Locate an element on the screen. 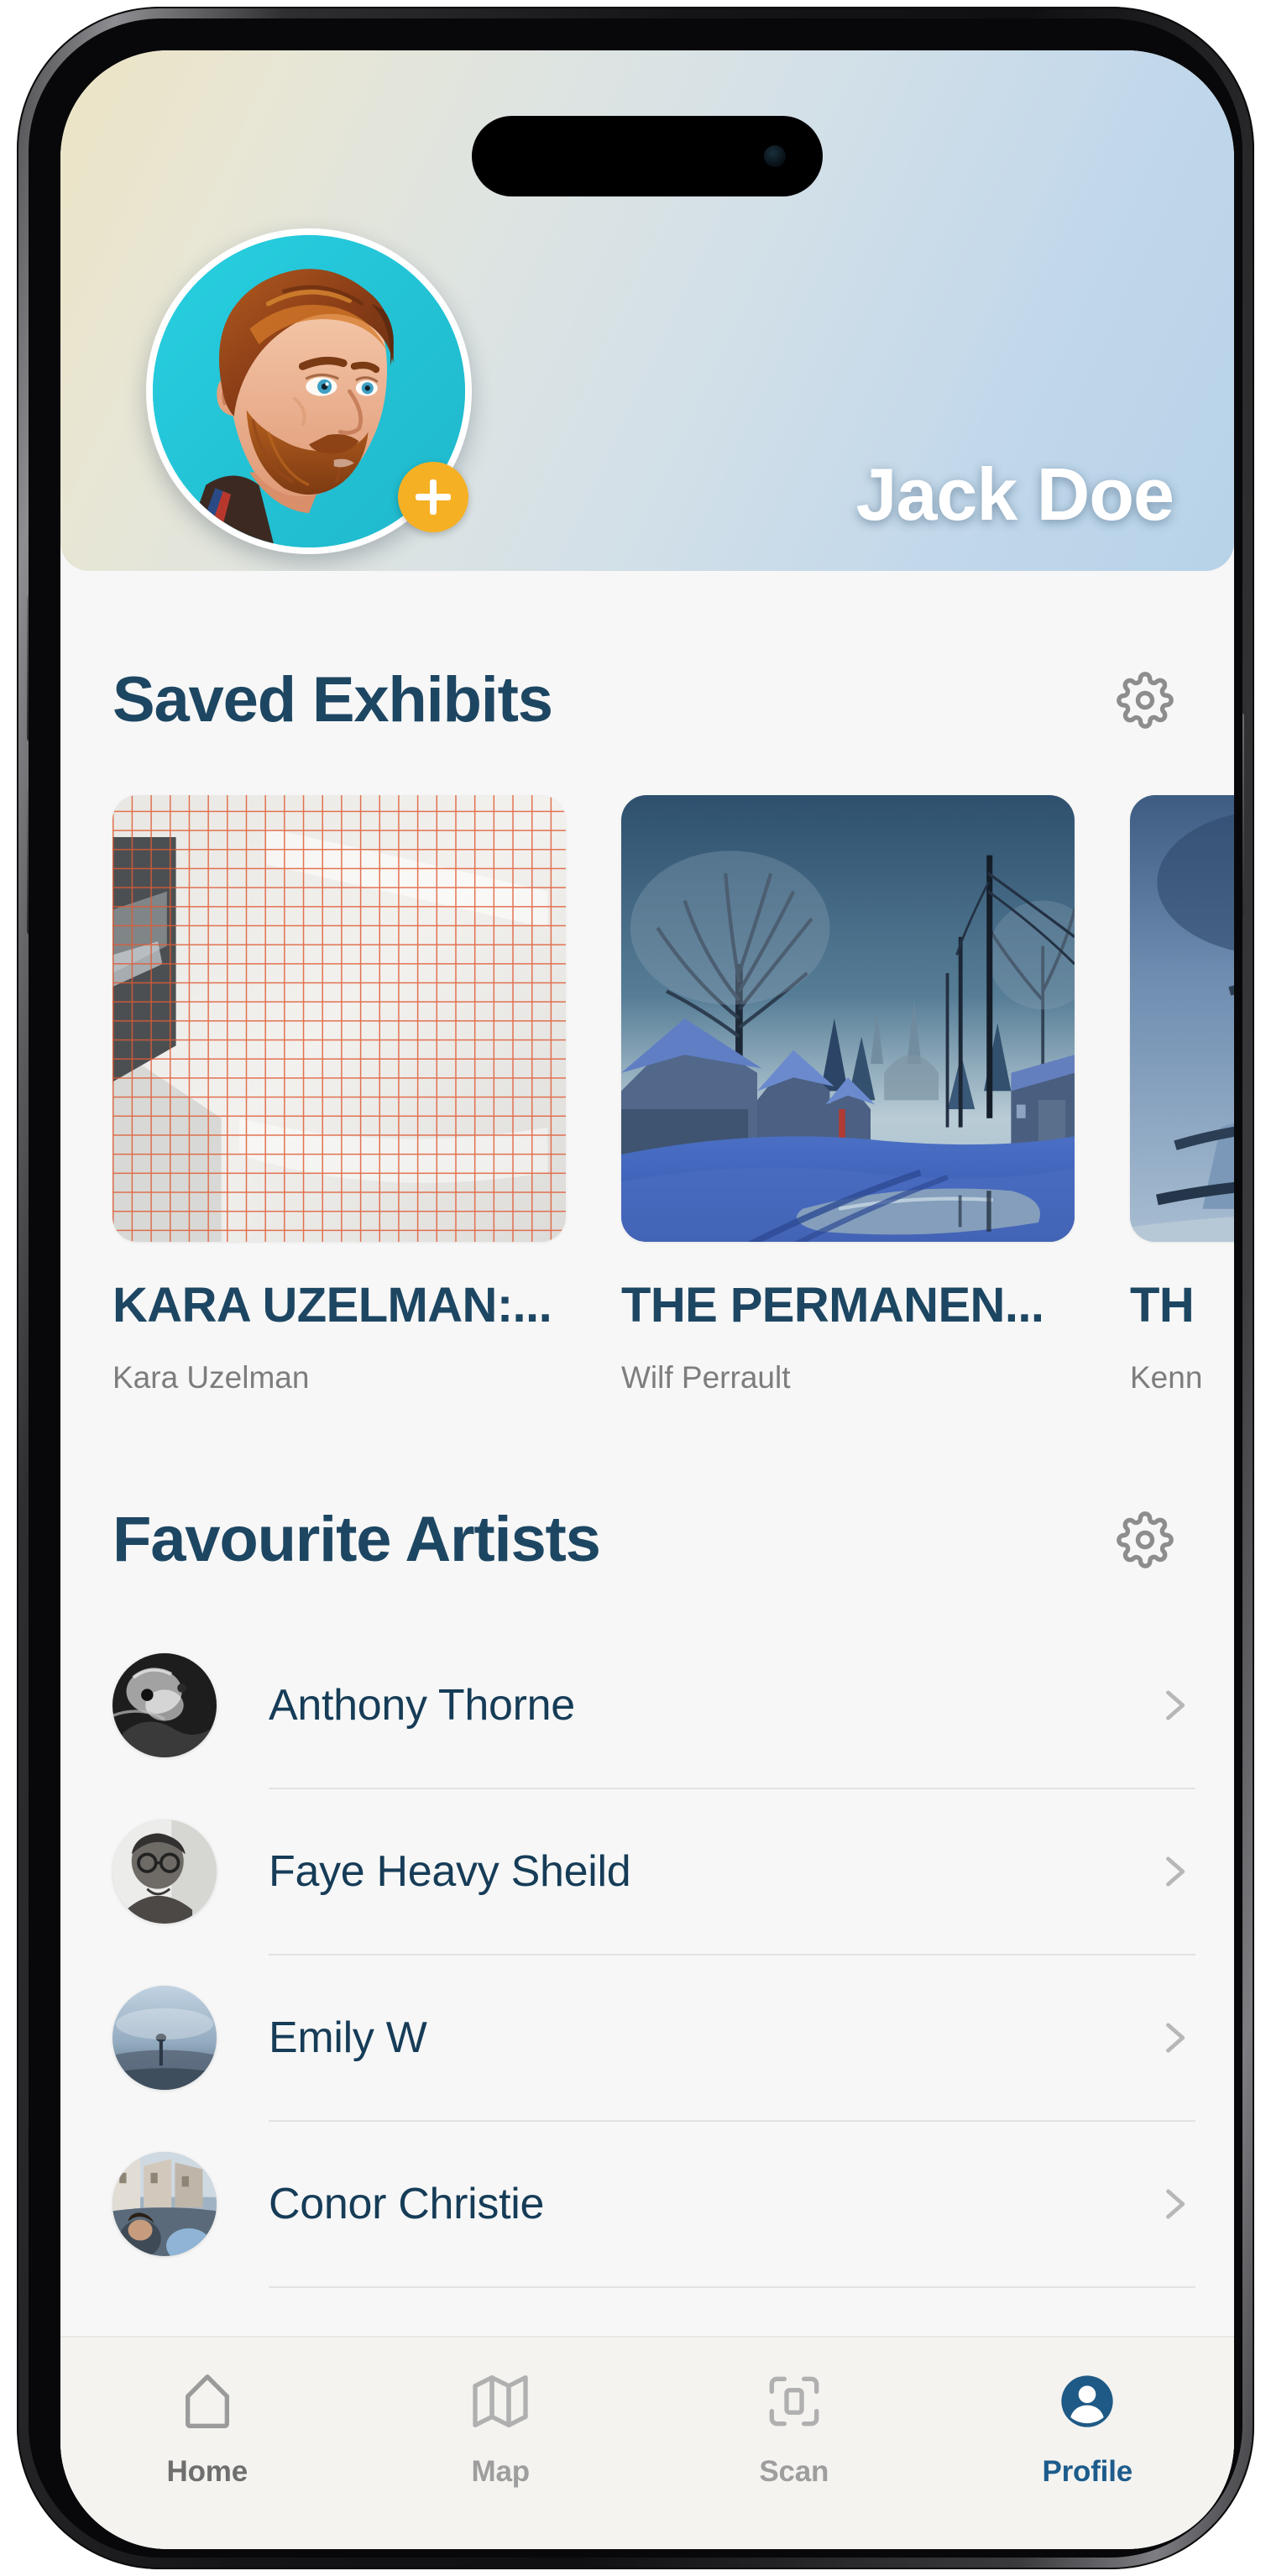 The image size is (1271, 2576). artist-name: Conor Christie is located at coordinates (407, 2204).